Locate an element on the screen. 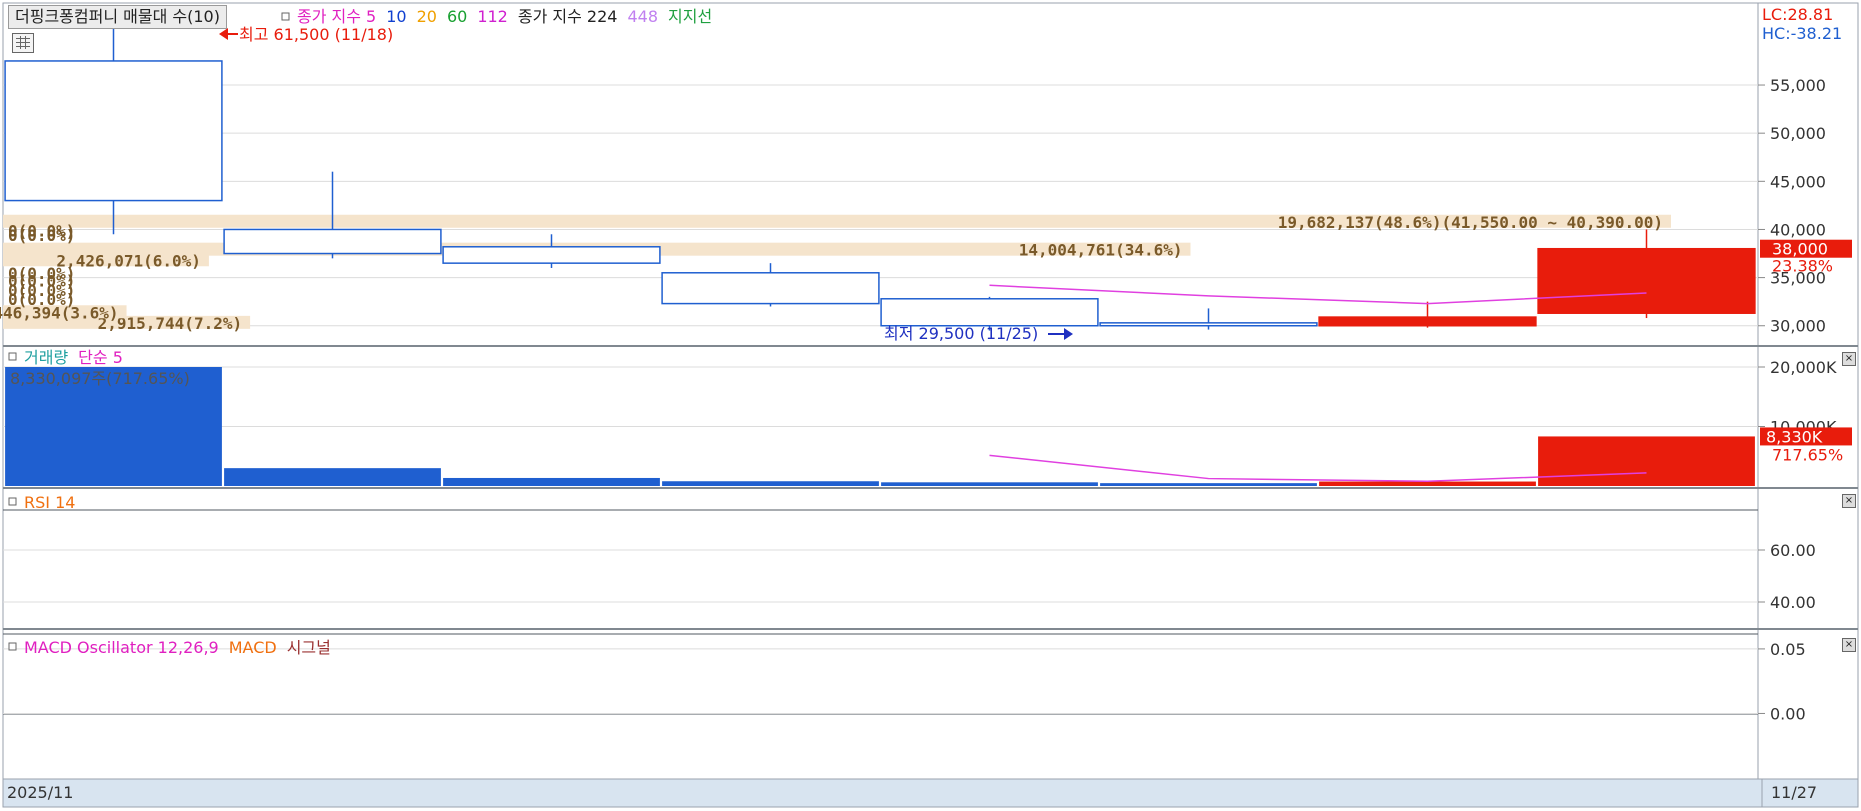 This screenshot has width=1861, height=811. volume-profile-label: 19,682,137(48.6%)(41,550.00 ~ 40,390.00) is located at coordinates (1470, 222).